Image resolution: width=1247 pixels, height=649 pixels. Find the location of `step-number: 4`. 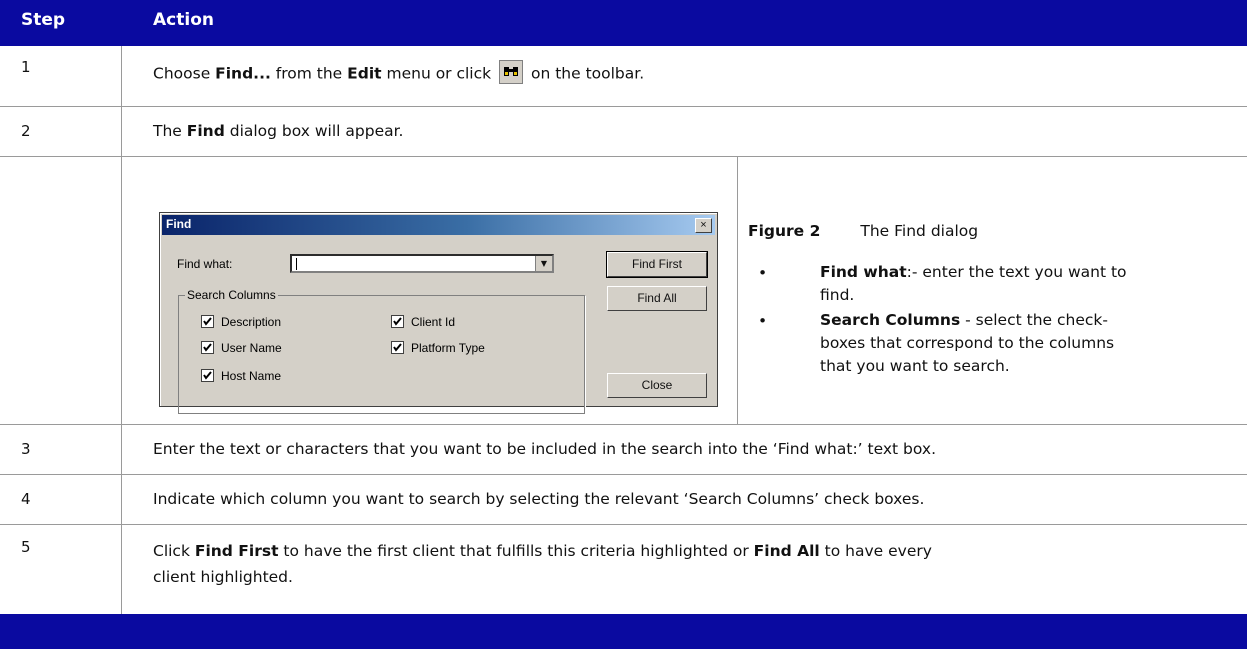

step-number: 4 is located at coordinates (26, 499).